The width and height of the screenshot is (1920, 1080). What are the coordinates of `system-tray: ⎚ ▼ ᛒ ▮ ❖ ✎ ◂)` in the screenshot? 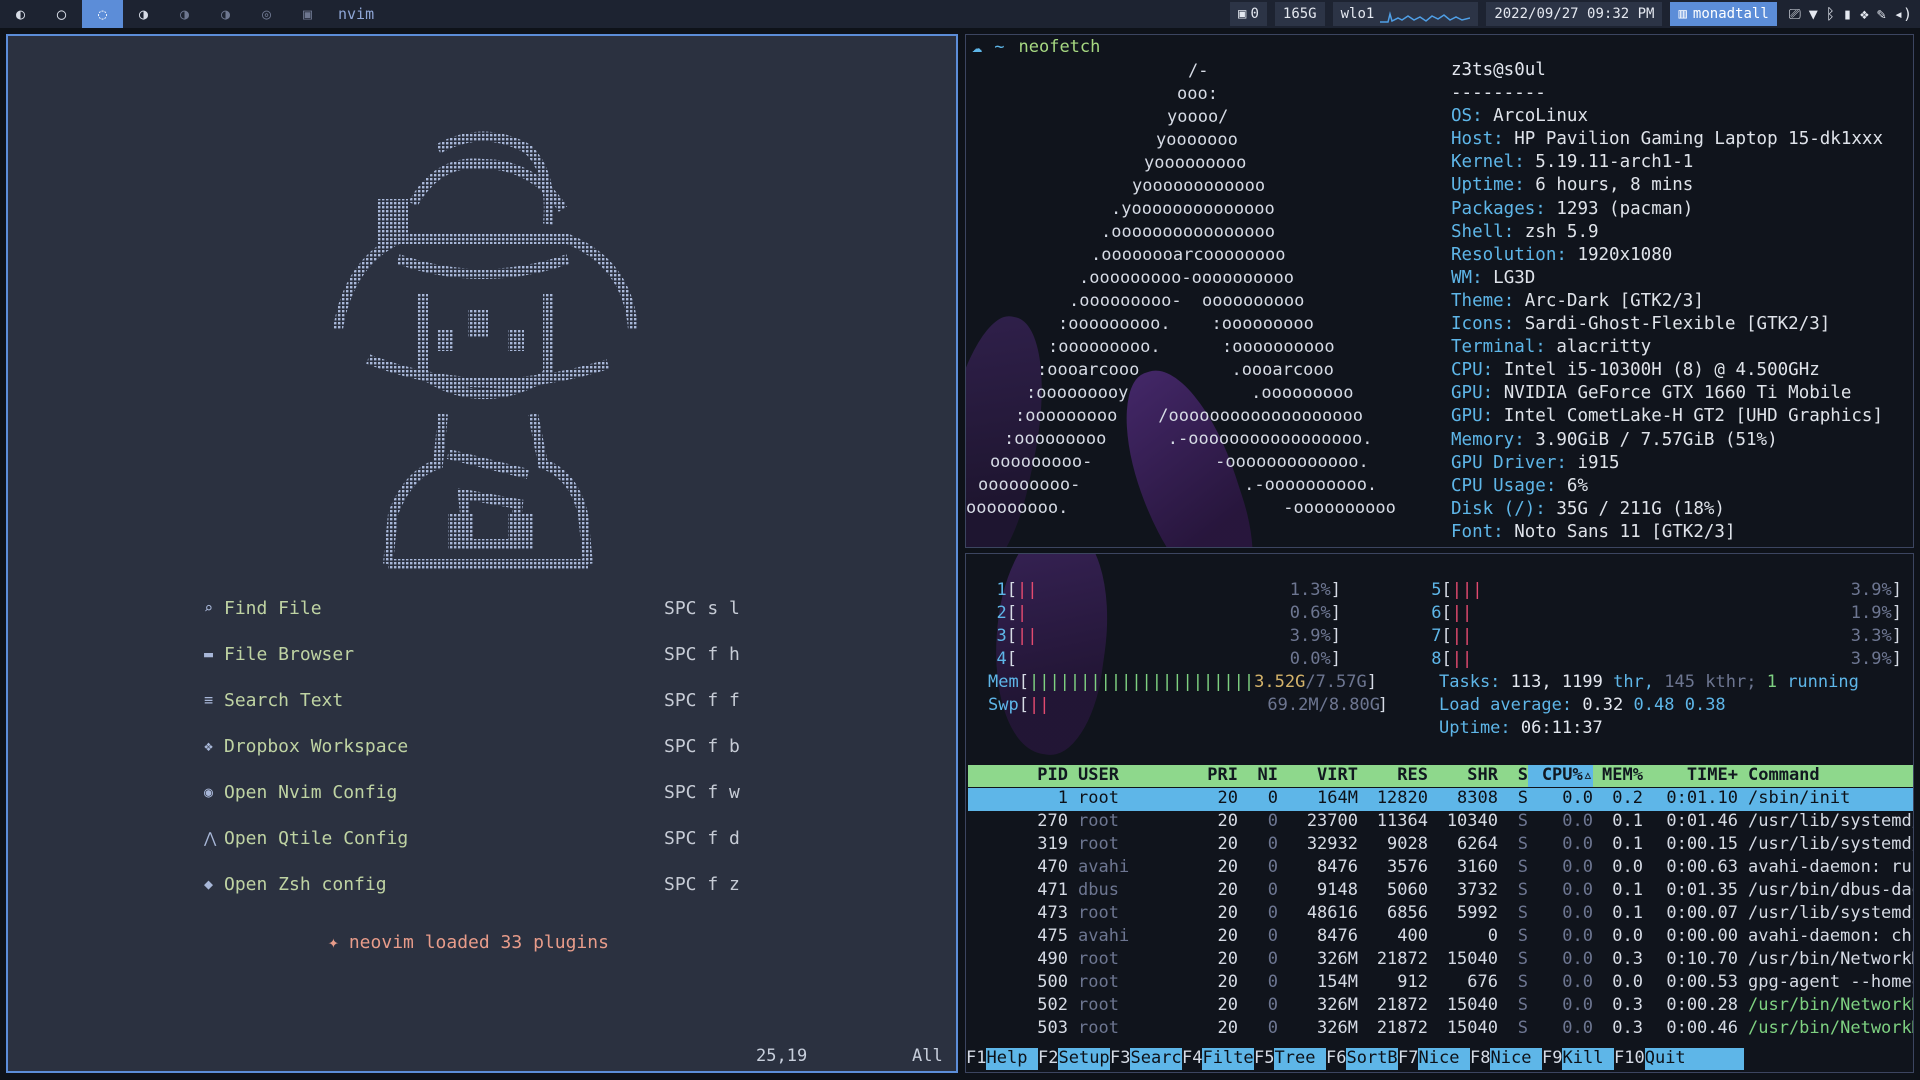 It's located at (1850, 14).